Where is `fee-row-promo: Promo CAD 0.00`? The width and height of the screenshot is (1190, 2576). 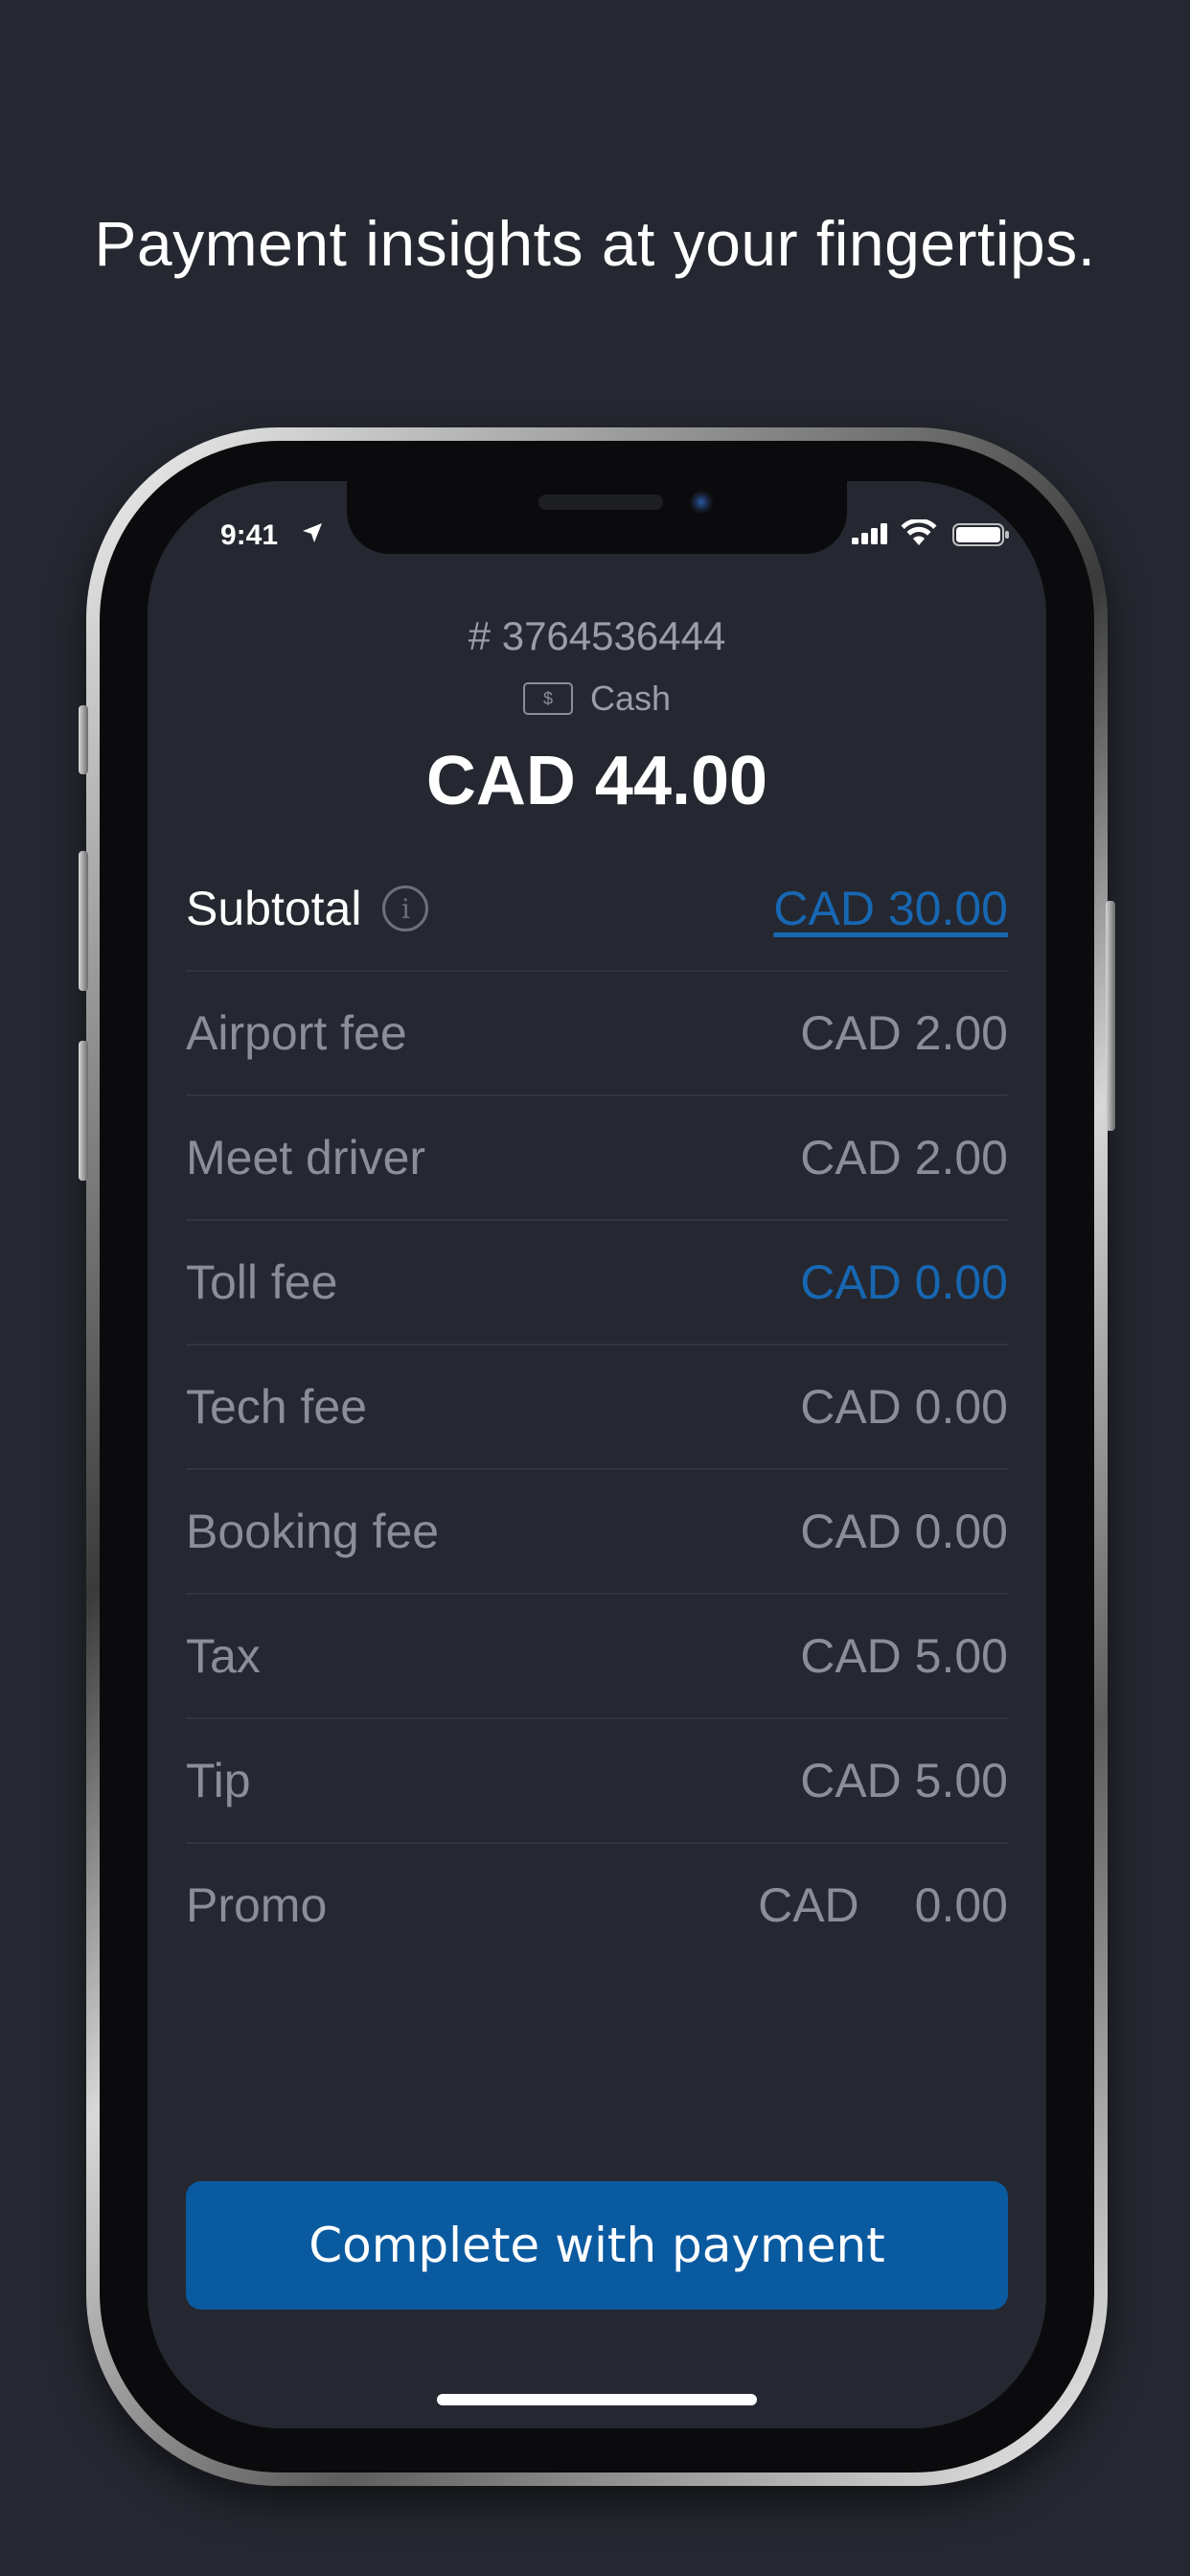
fee-row-promo: Promo CAD 0.00 is located at coordinates (597, 1905).